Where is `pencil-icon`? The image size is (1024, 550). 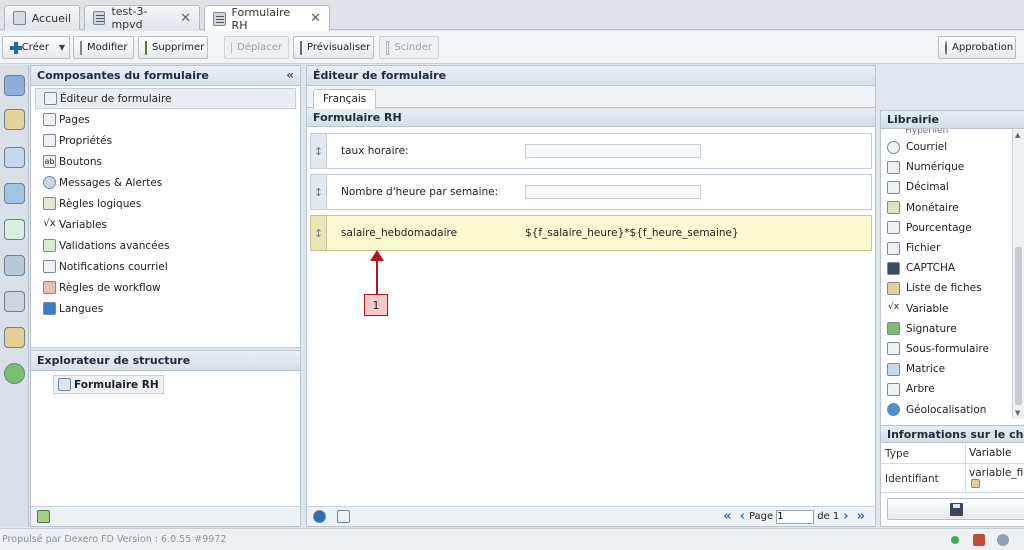 pencil-icon is located at coordinates (81, 47).